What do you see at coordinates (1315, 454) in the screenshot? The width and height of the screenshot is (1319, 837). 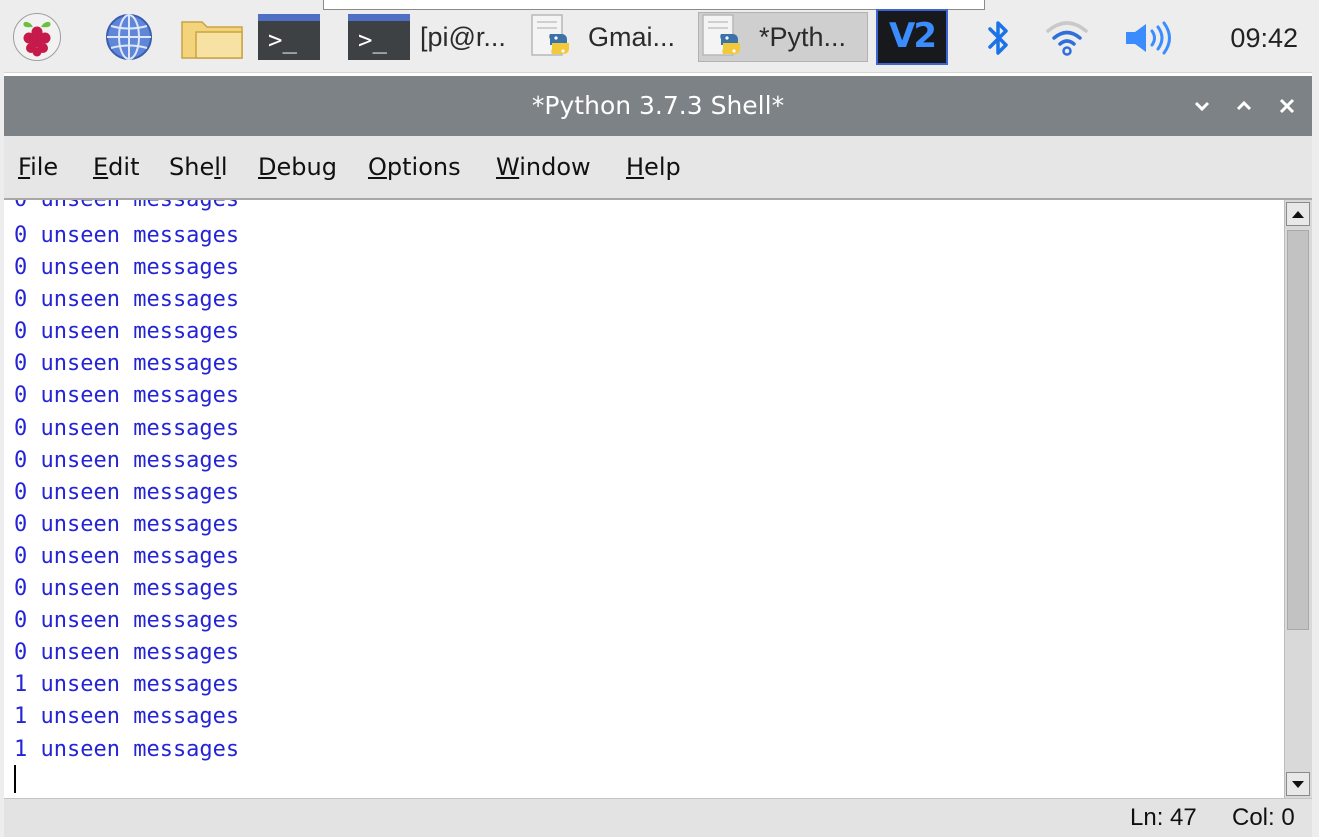 I see `window-right-edge` at bounding box center [1315, 454].